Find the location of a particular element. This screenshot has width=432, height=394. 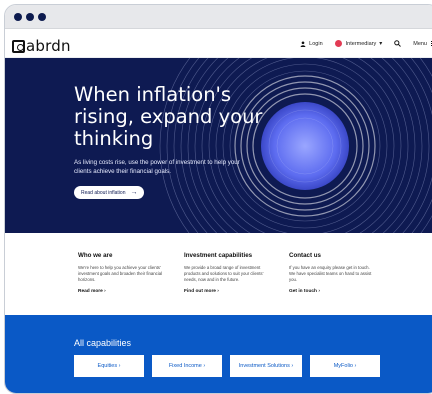

menu-button: Menu is located at coordinates (422, 43).